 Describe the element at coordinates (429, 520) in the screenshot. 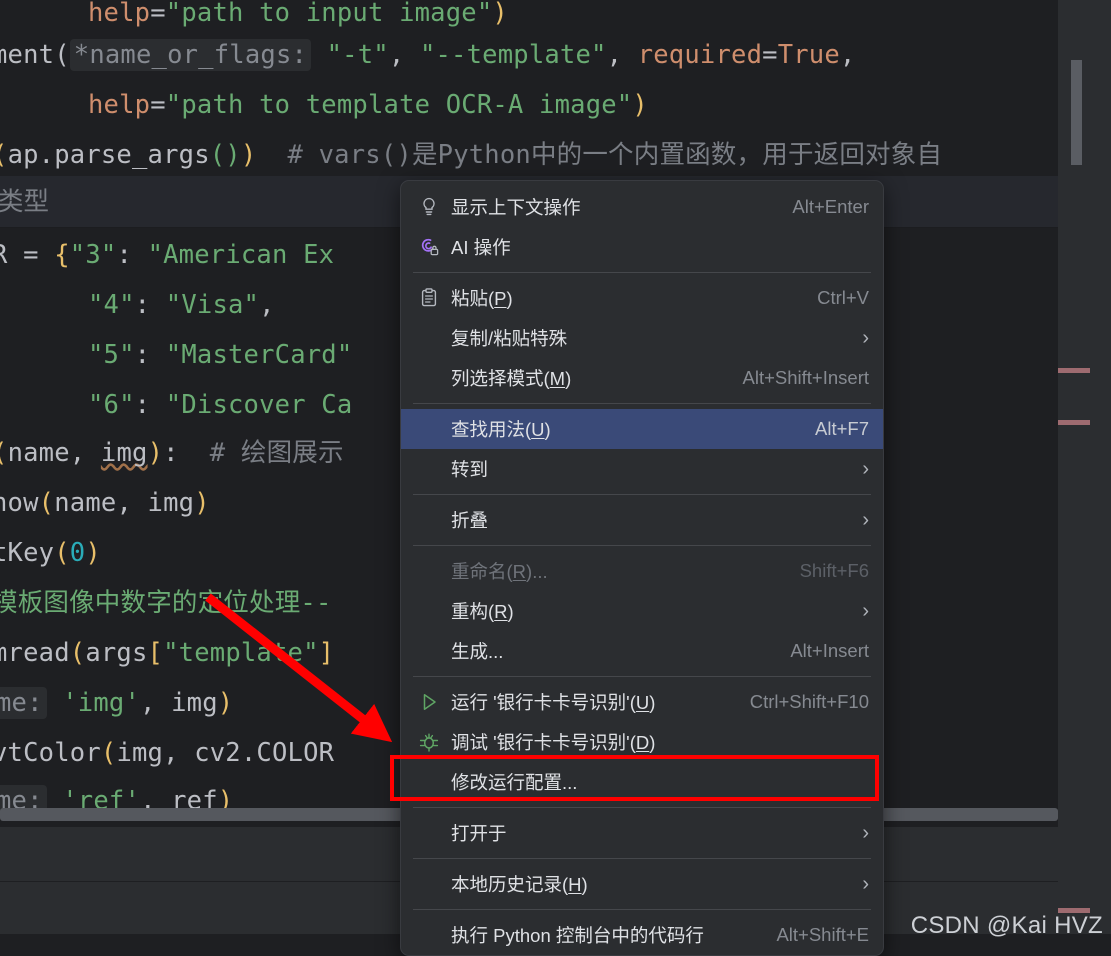

I see `icon-placeholder` at that location.